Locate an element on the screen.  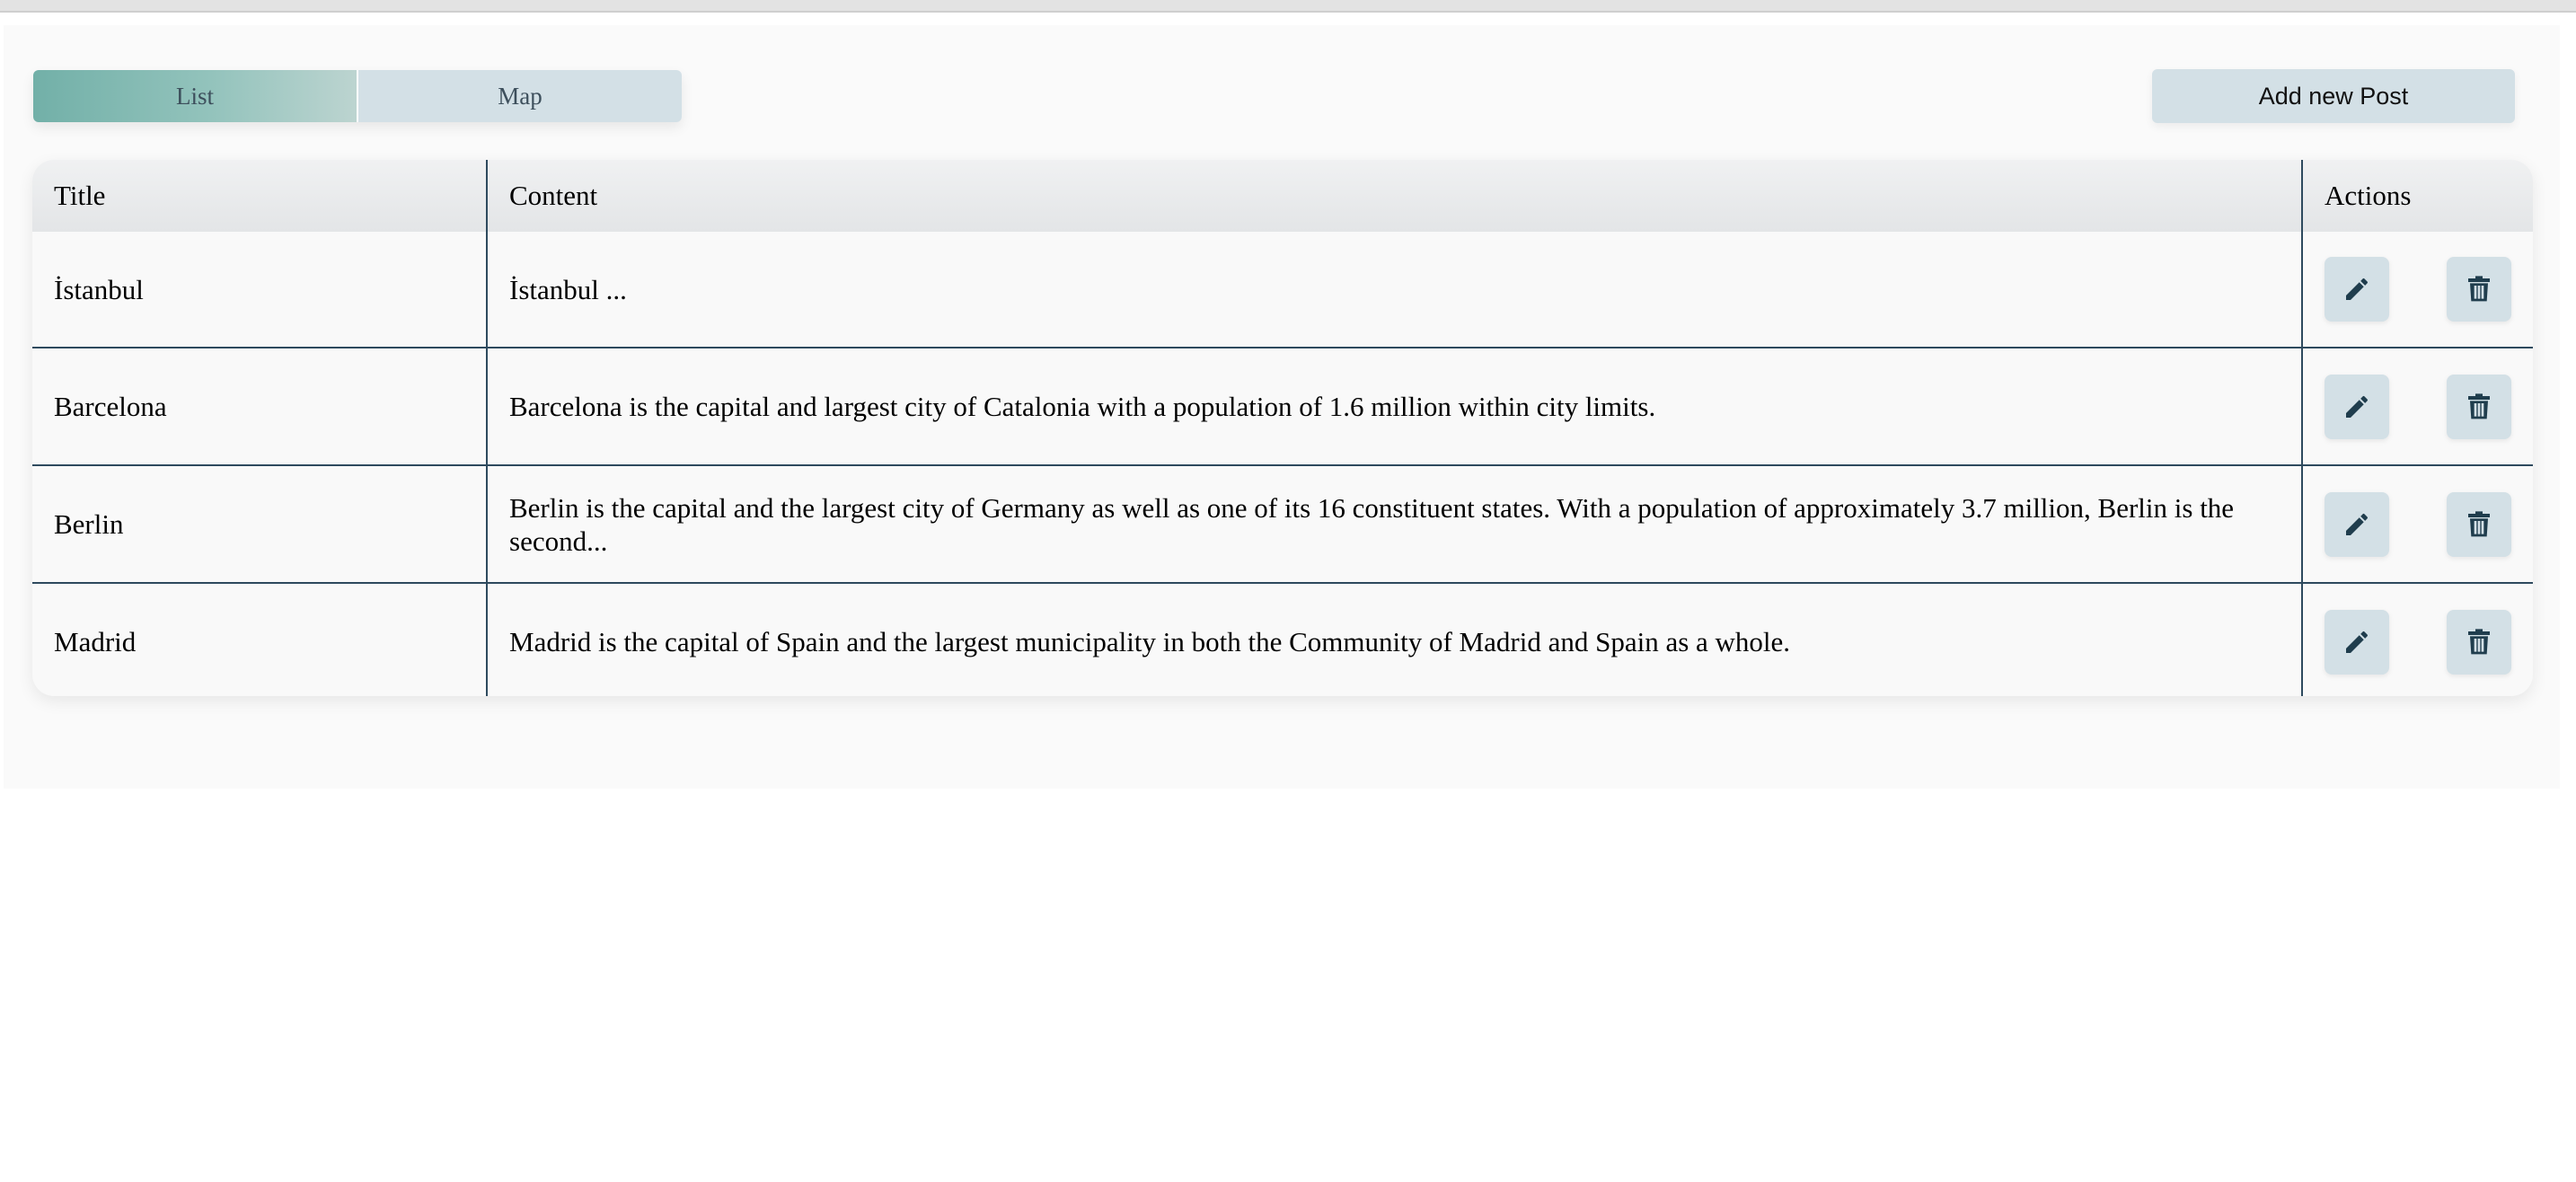
browser-top-edge is located at coordinates (1288, 7).